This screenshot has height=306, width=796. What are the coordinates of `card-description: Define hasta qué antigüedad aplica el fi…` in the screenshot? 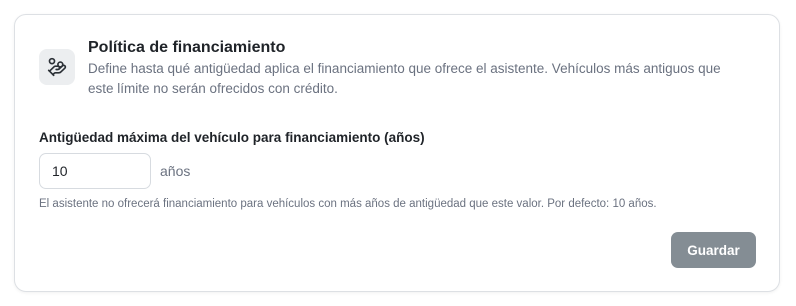 It's located at (404, 78).